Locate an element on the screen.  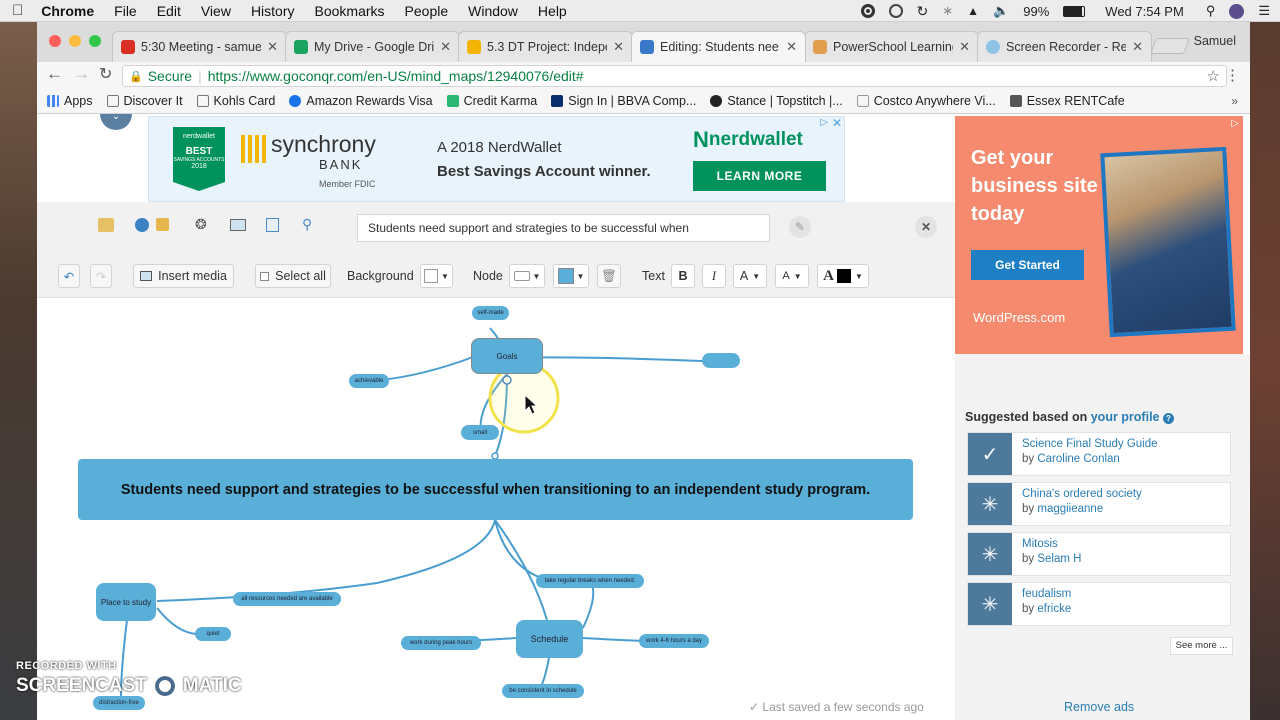
skype-icon is located at coordinates (895, 11).